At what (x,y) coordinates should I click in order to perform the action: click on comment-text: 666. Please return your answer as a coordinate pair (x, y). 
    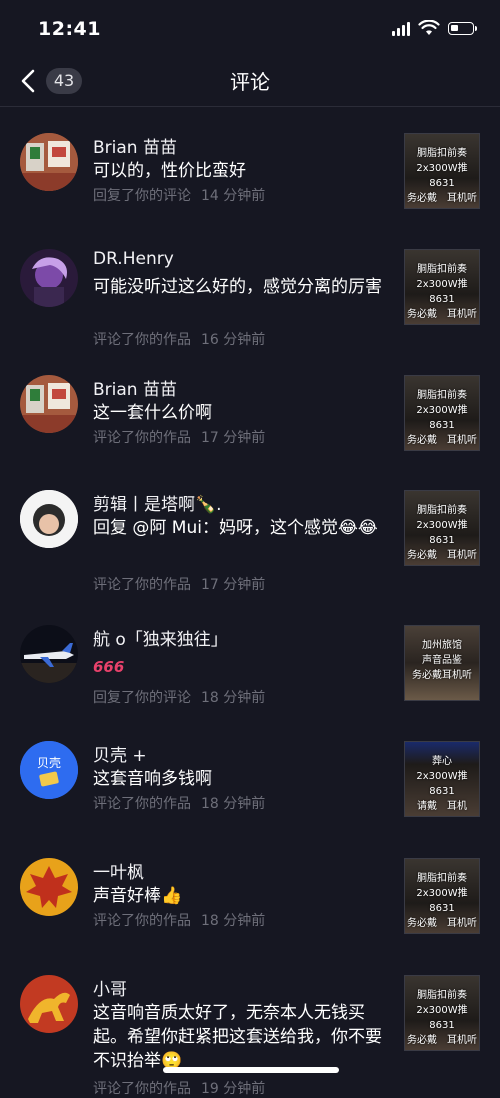
    Looking at the image, I should click on (109, 667).